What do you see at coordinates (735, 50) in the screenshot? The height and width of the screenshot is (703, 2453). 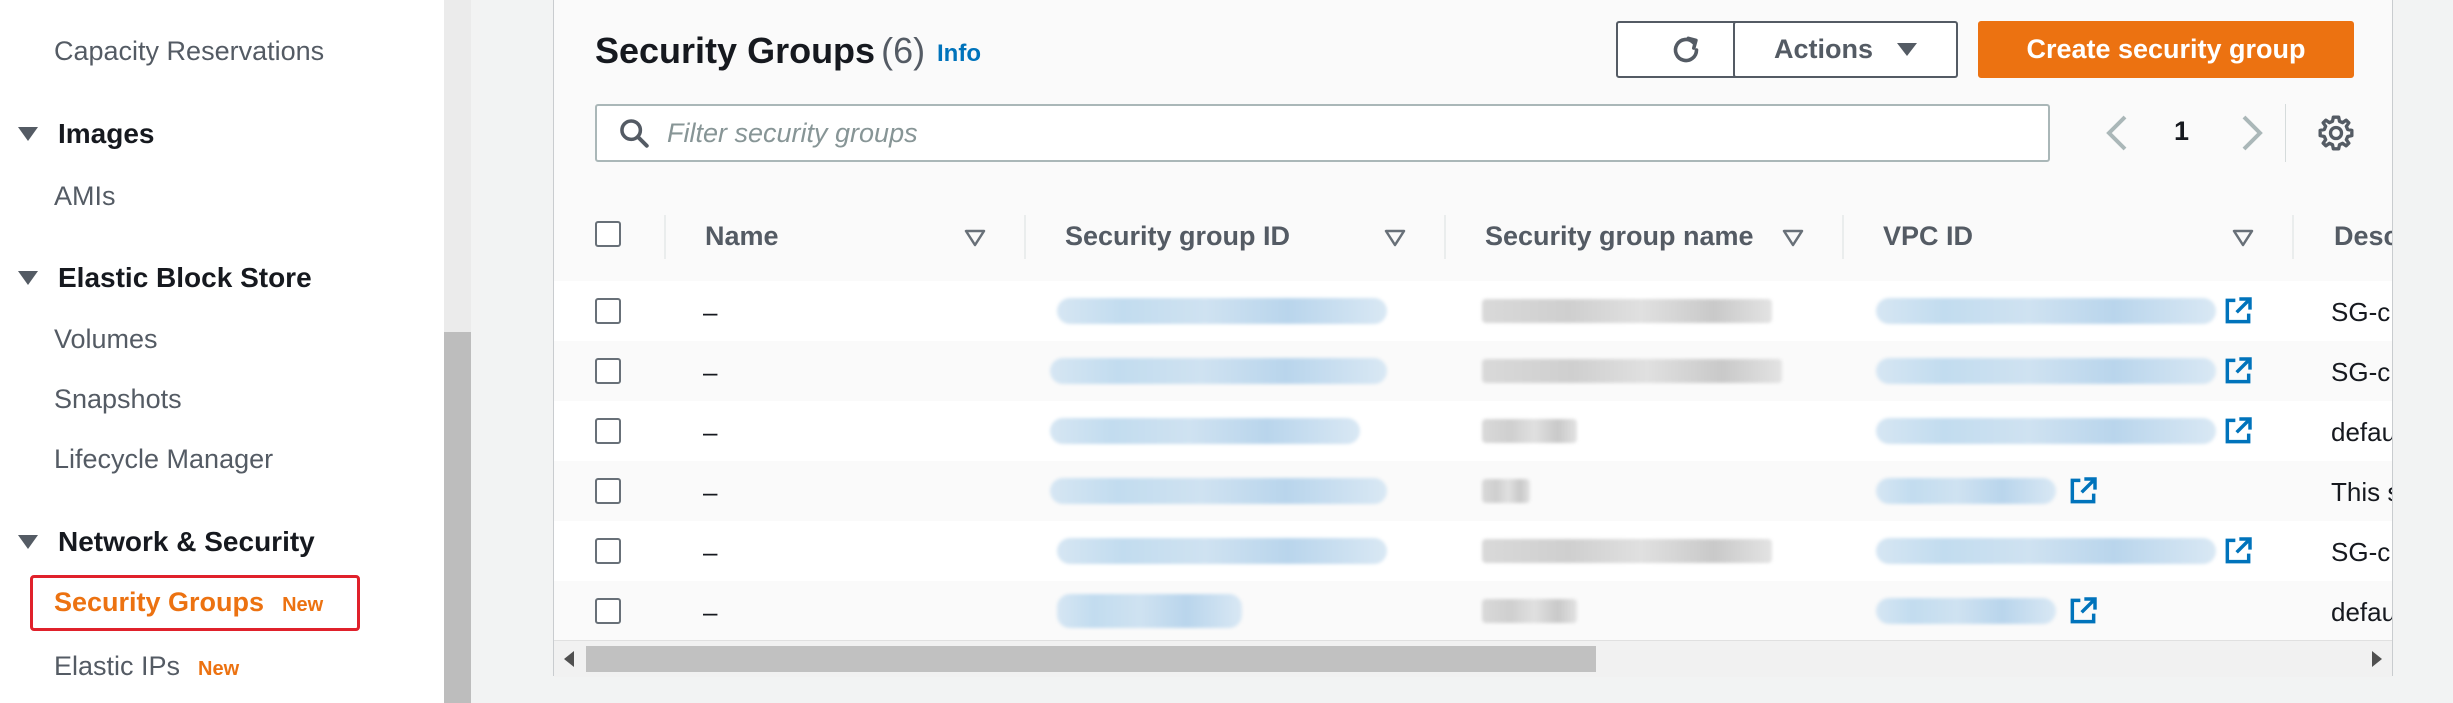 I see `title-text: Security Groups` at bounding box center [735, 50].